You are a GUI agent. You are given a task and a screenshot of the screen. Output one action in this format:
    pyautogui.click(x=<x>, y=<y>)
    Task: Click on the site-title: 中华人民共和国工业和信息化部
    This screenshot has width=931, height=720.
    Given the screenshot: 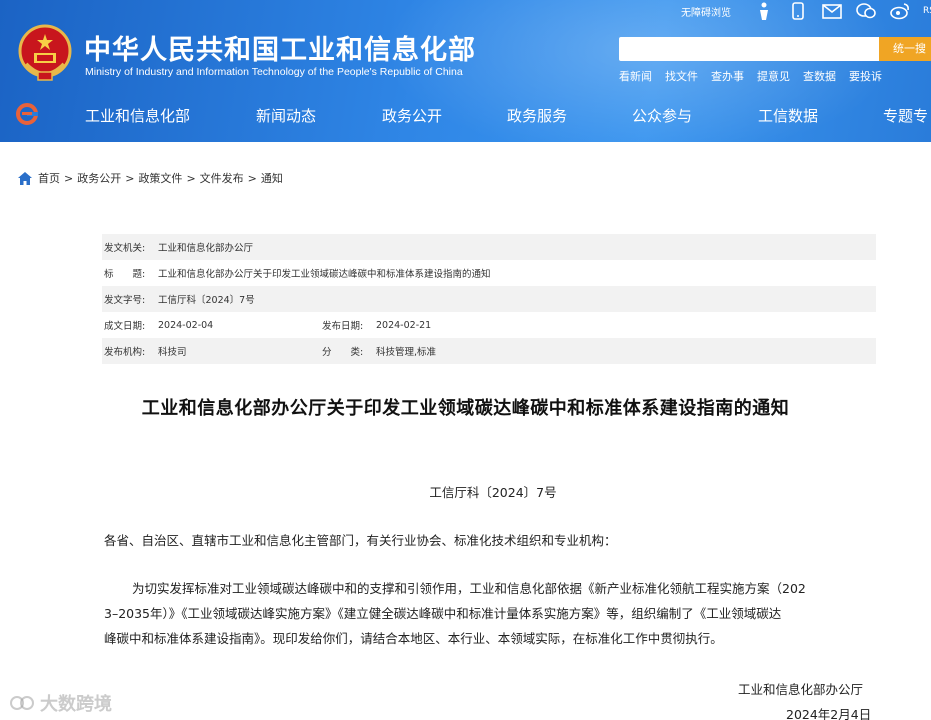 What is the action you would take?
    pyautogui.click(x=280, y=50)
    